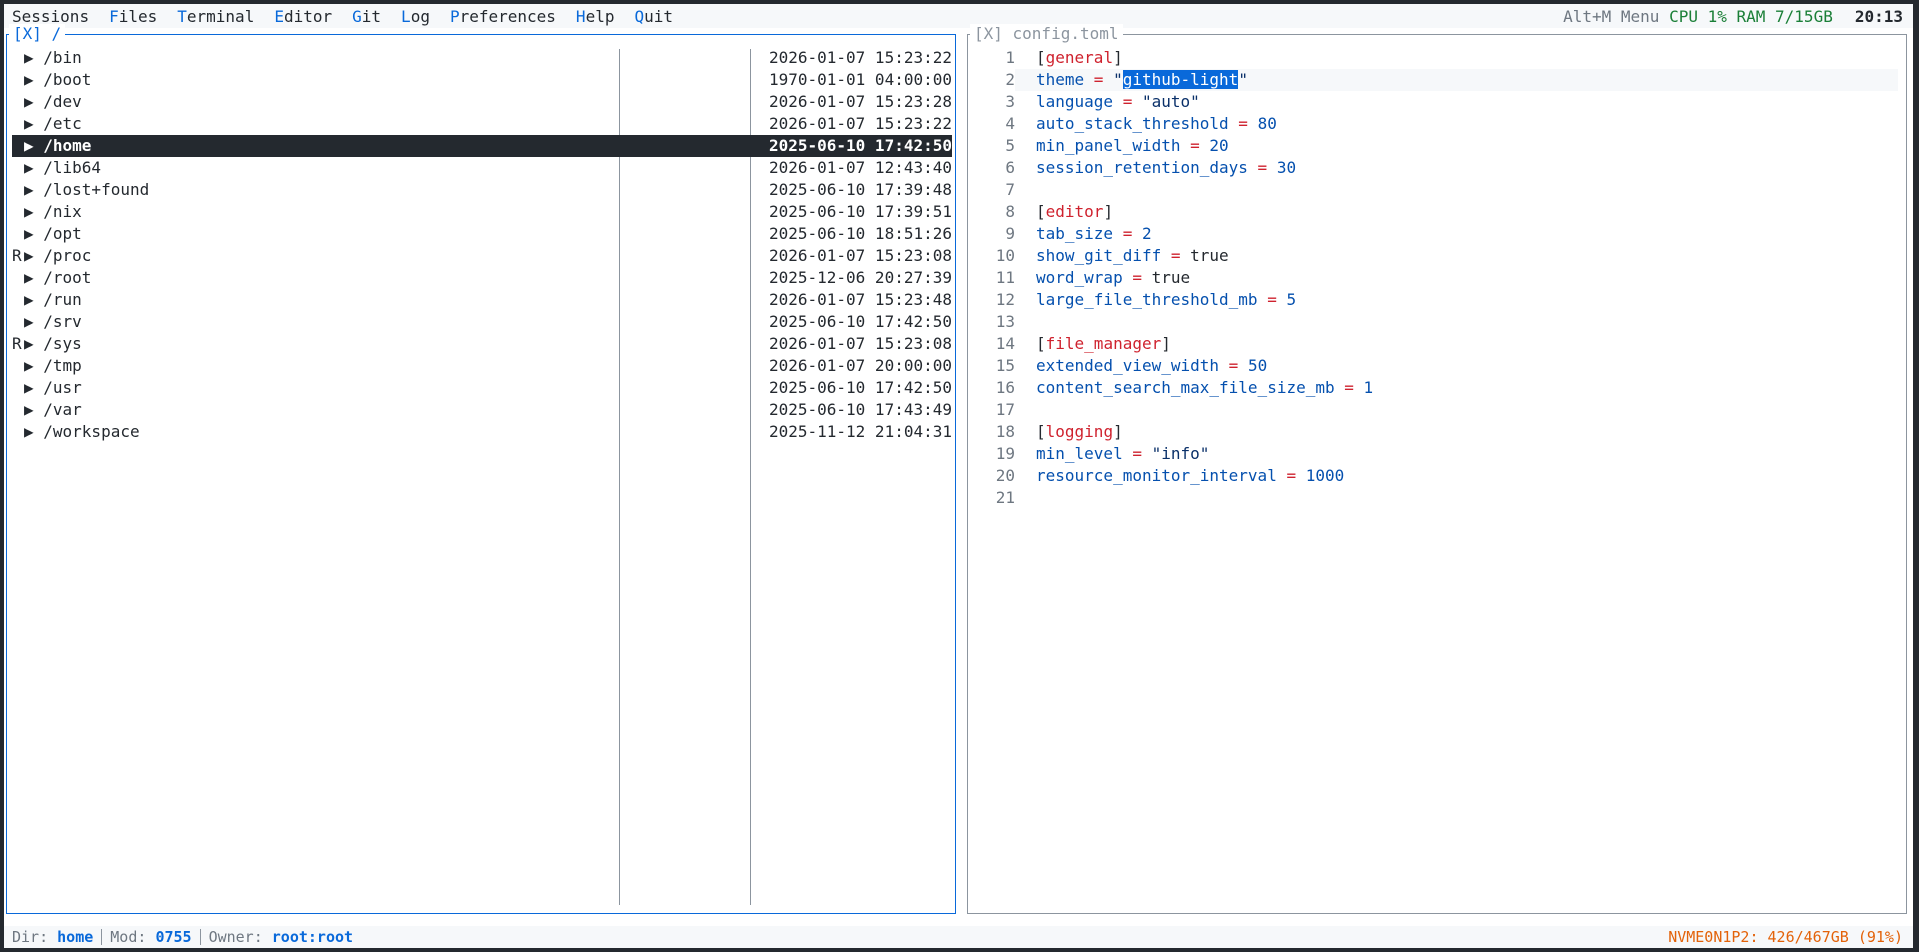 The height and width of the screenshot is (952, 1919). What do you see at coordinates (420, 16) in the screenshot?
I see `menu-label: og` at bounding box center [420, 16].